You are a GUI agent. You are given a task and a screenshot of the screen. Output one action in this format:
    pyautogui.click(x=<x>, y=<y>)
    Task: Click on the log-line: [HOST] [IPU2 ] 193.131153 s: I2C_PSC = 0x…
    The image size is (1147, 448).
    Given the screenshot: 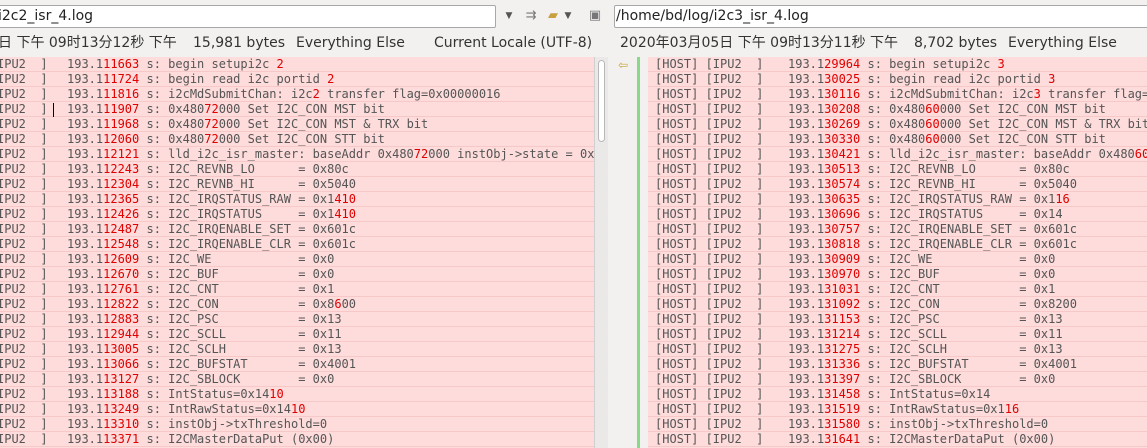 What is the action you would take?
    pyautogui.click(x=897, y=319)
    